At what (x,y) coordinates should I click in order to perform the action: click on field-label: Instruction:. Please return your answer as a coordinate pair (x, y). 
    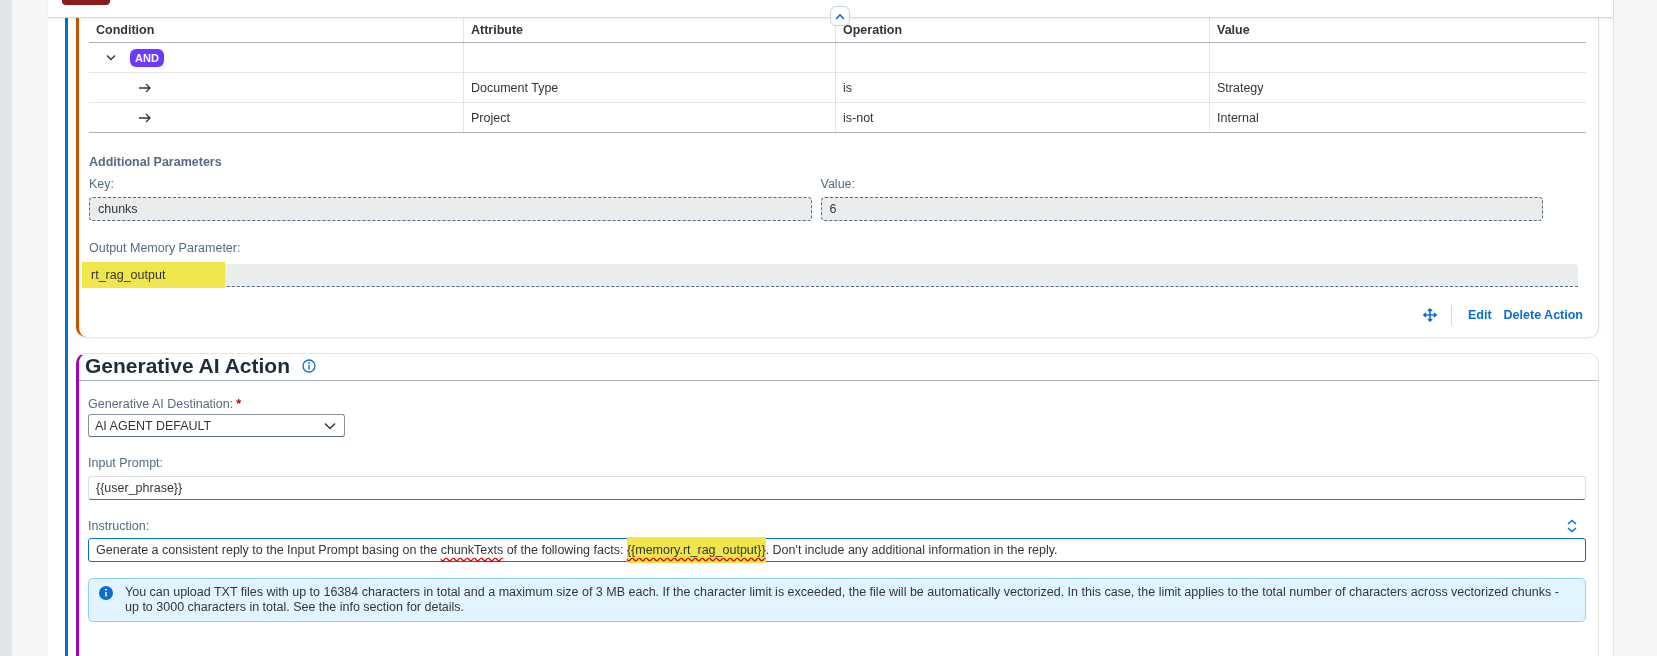
    Looking at the image, I should click on (119, 526).